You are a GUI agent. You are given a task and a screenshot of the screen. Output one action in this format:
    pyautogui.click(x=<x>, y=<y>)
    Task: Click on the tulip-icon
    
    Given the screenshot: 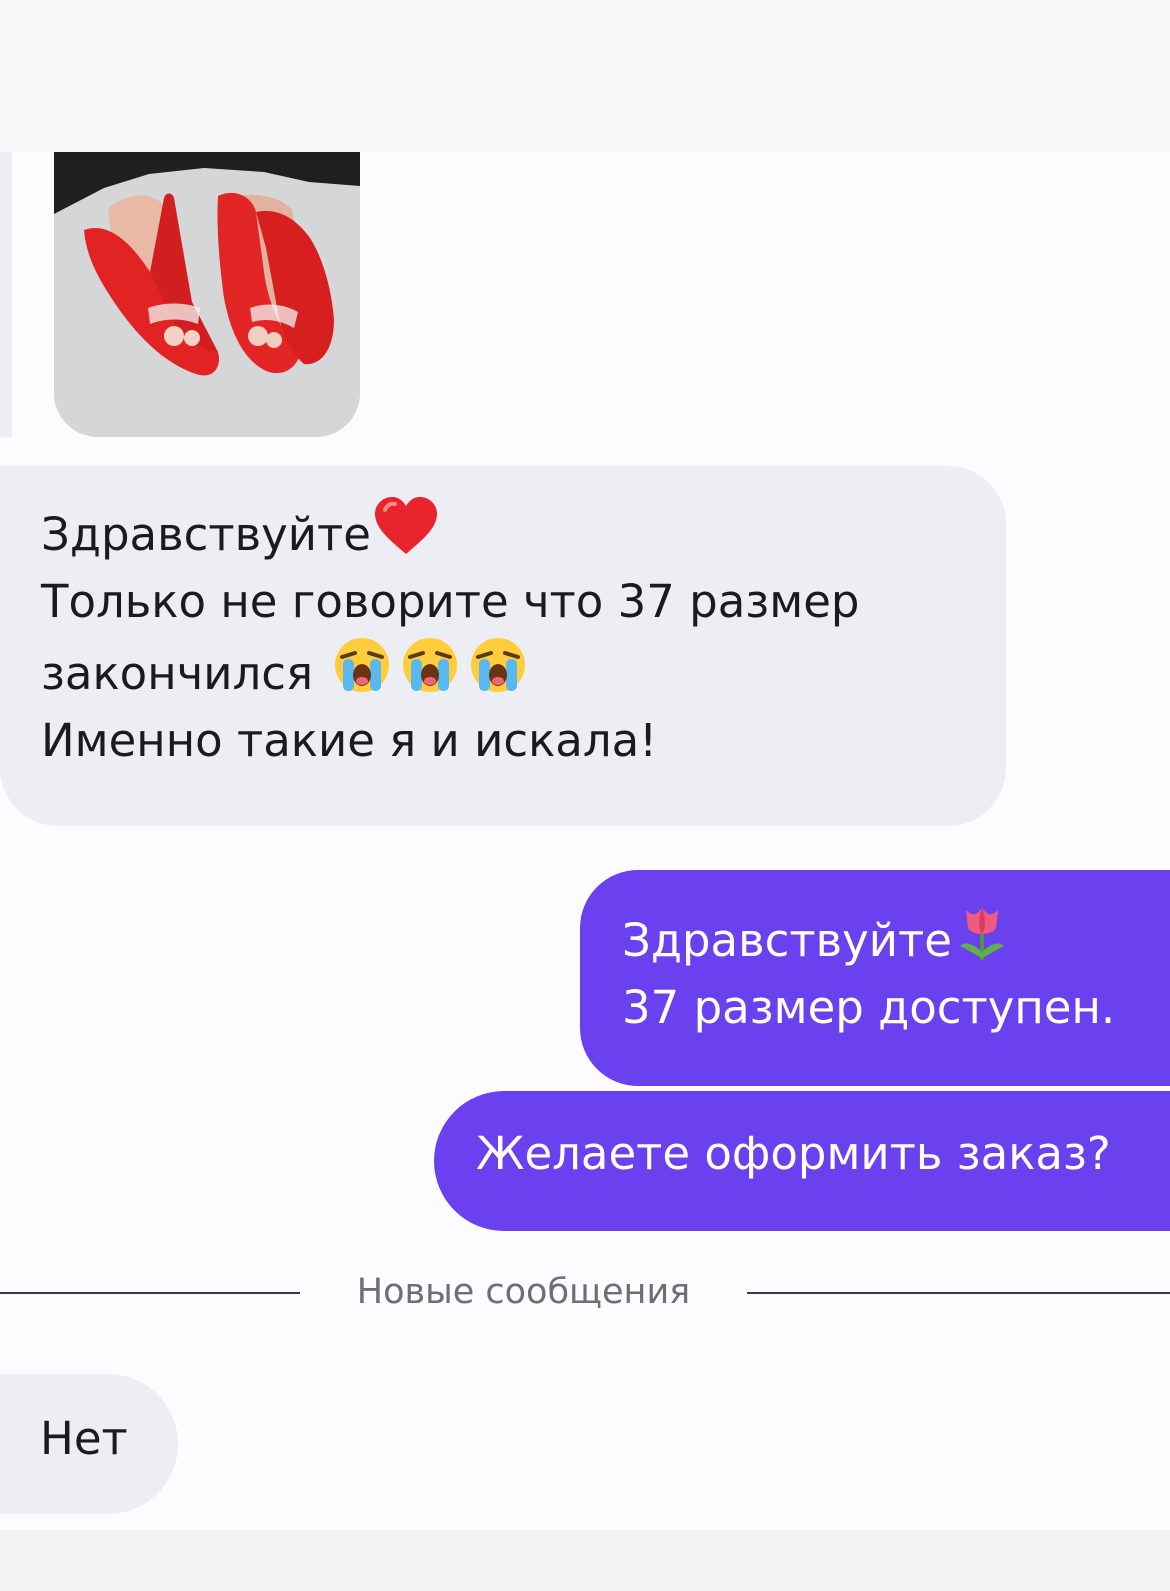 What is the action you would take?
    pyautogui.click(x=982, y=932)
    